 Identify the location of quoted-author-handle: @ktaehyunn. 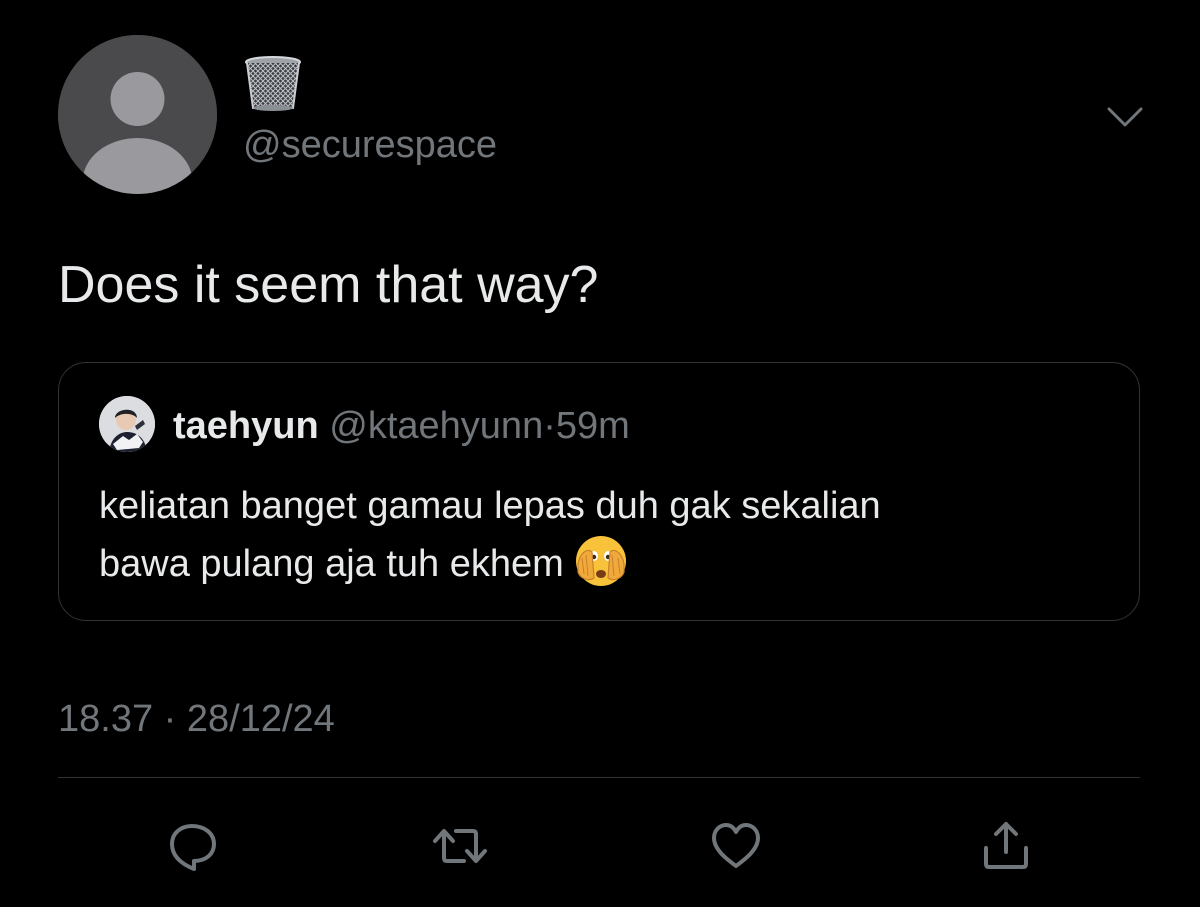
(436, 426).